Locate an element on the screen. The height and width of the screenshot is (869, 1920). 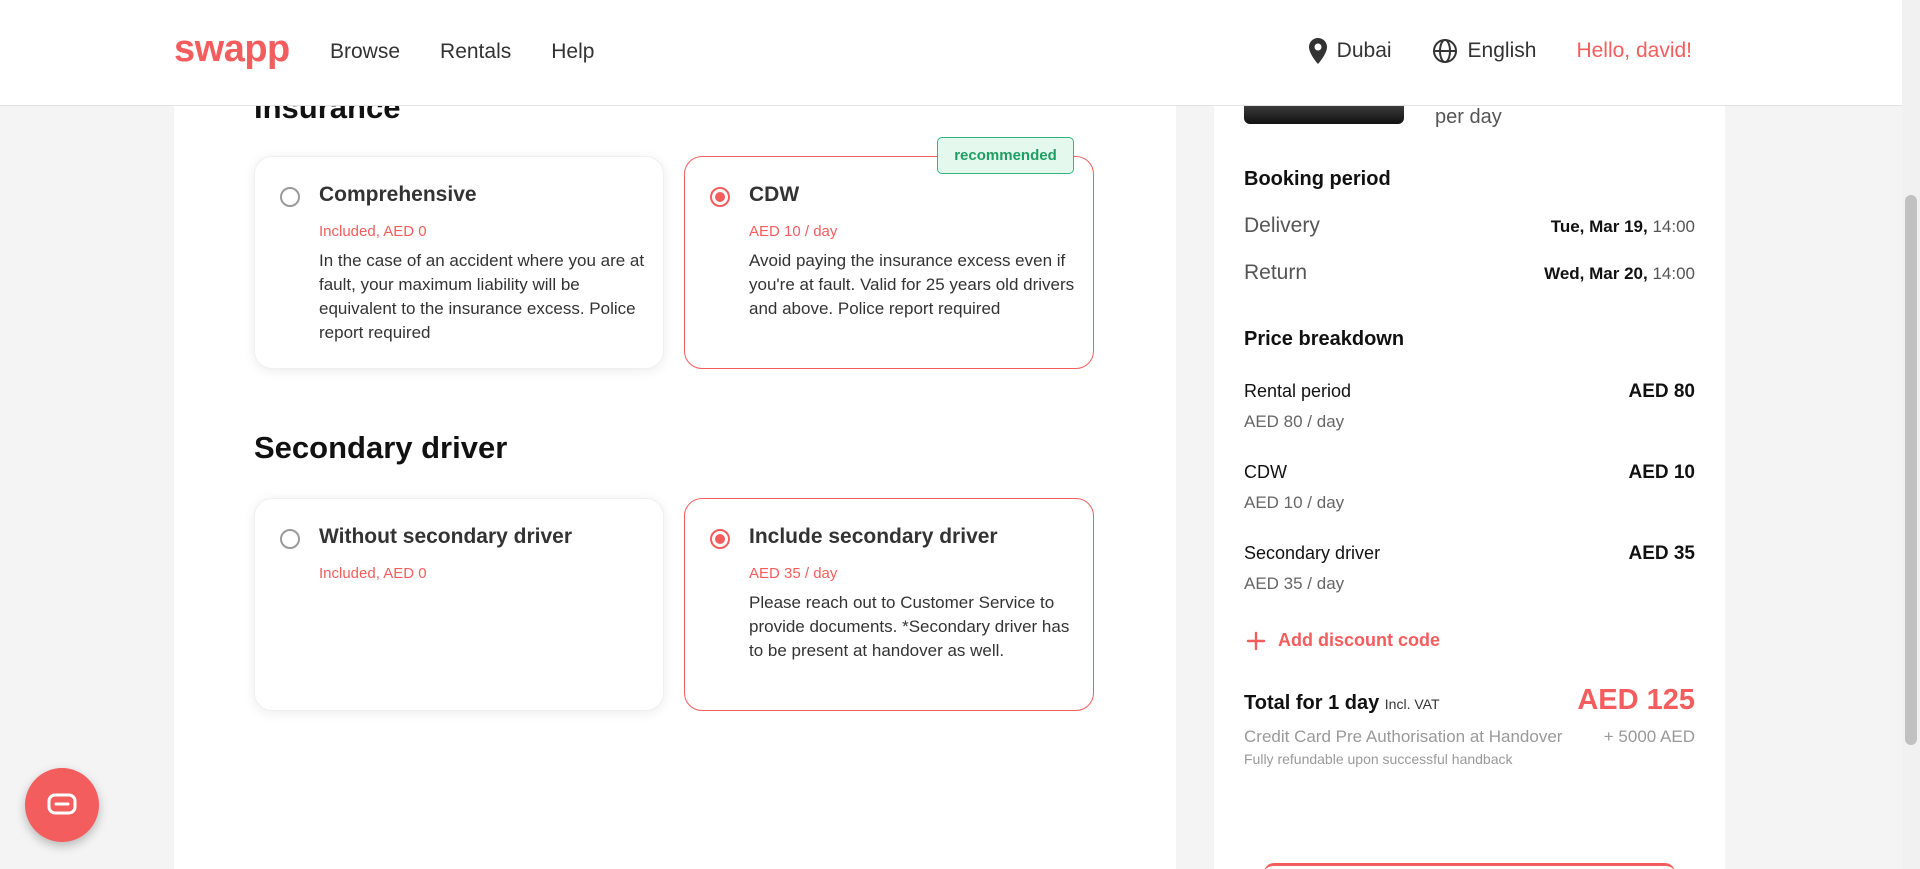
return-row: Return Wed, Mar 20, 14:00 is located at coordinates (1469, 273).